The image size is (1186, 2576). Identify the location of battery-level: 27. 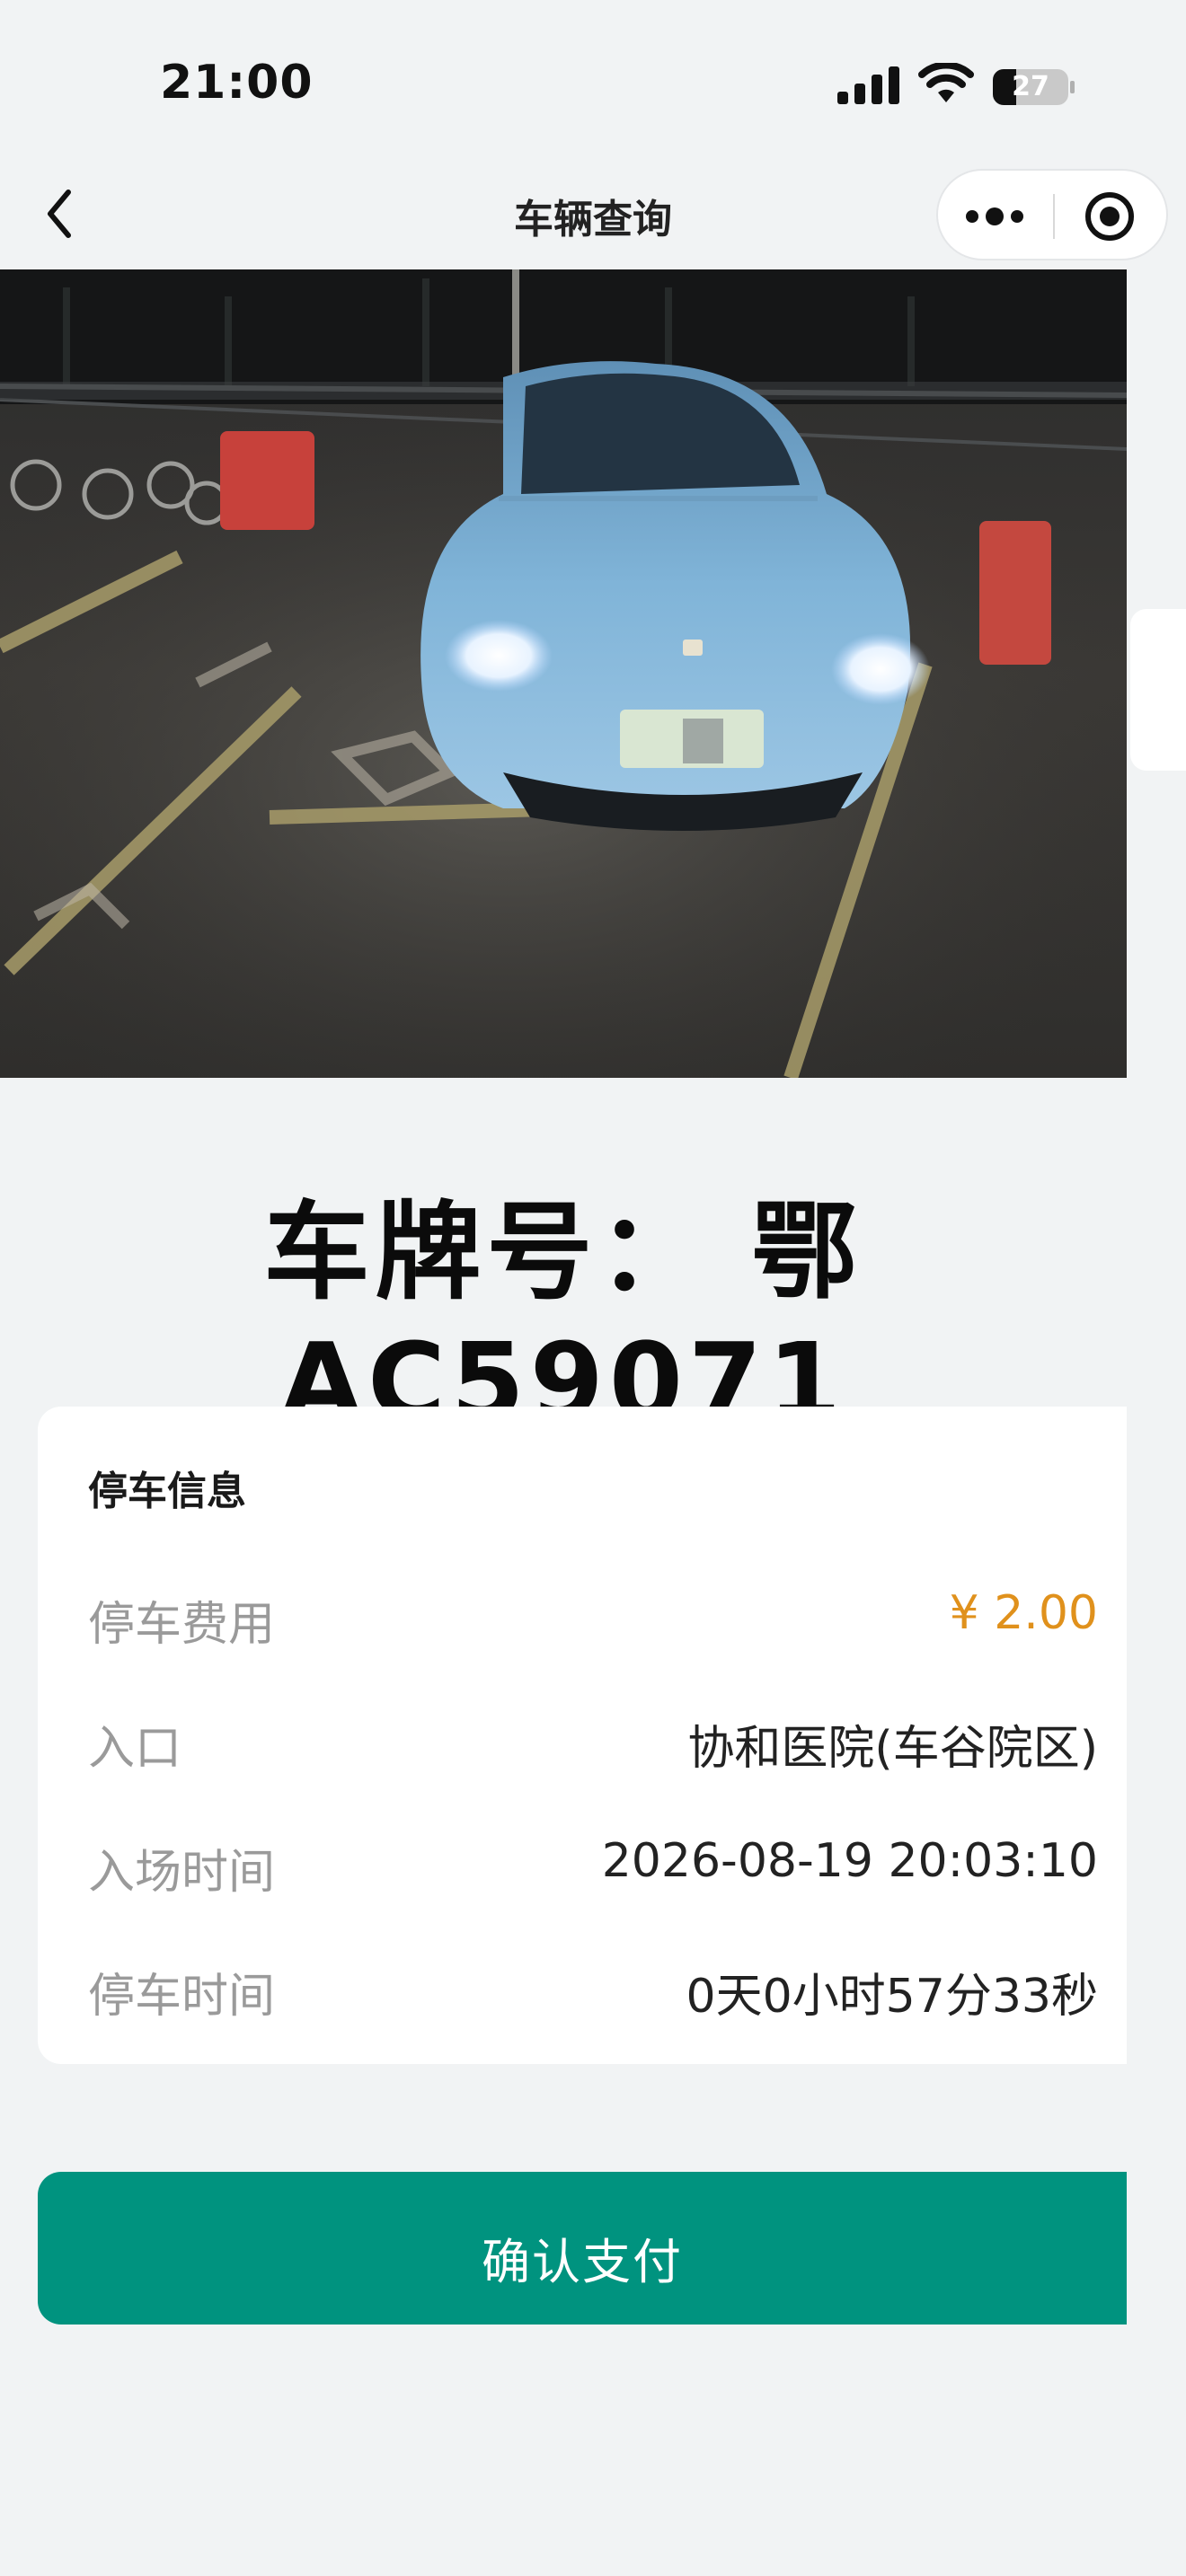
(1030, 86).